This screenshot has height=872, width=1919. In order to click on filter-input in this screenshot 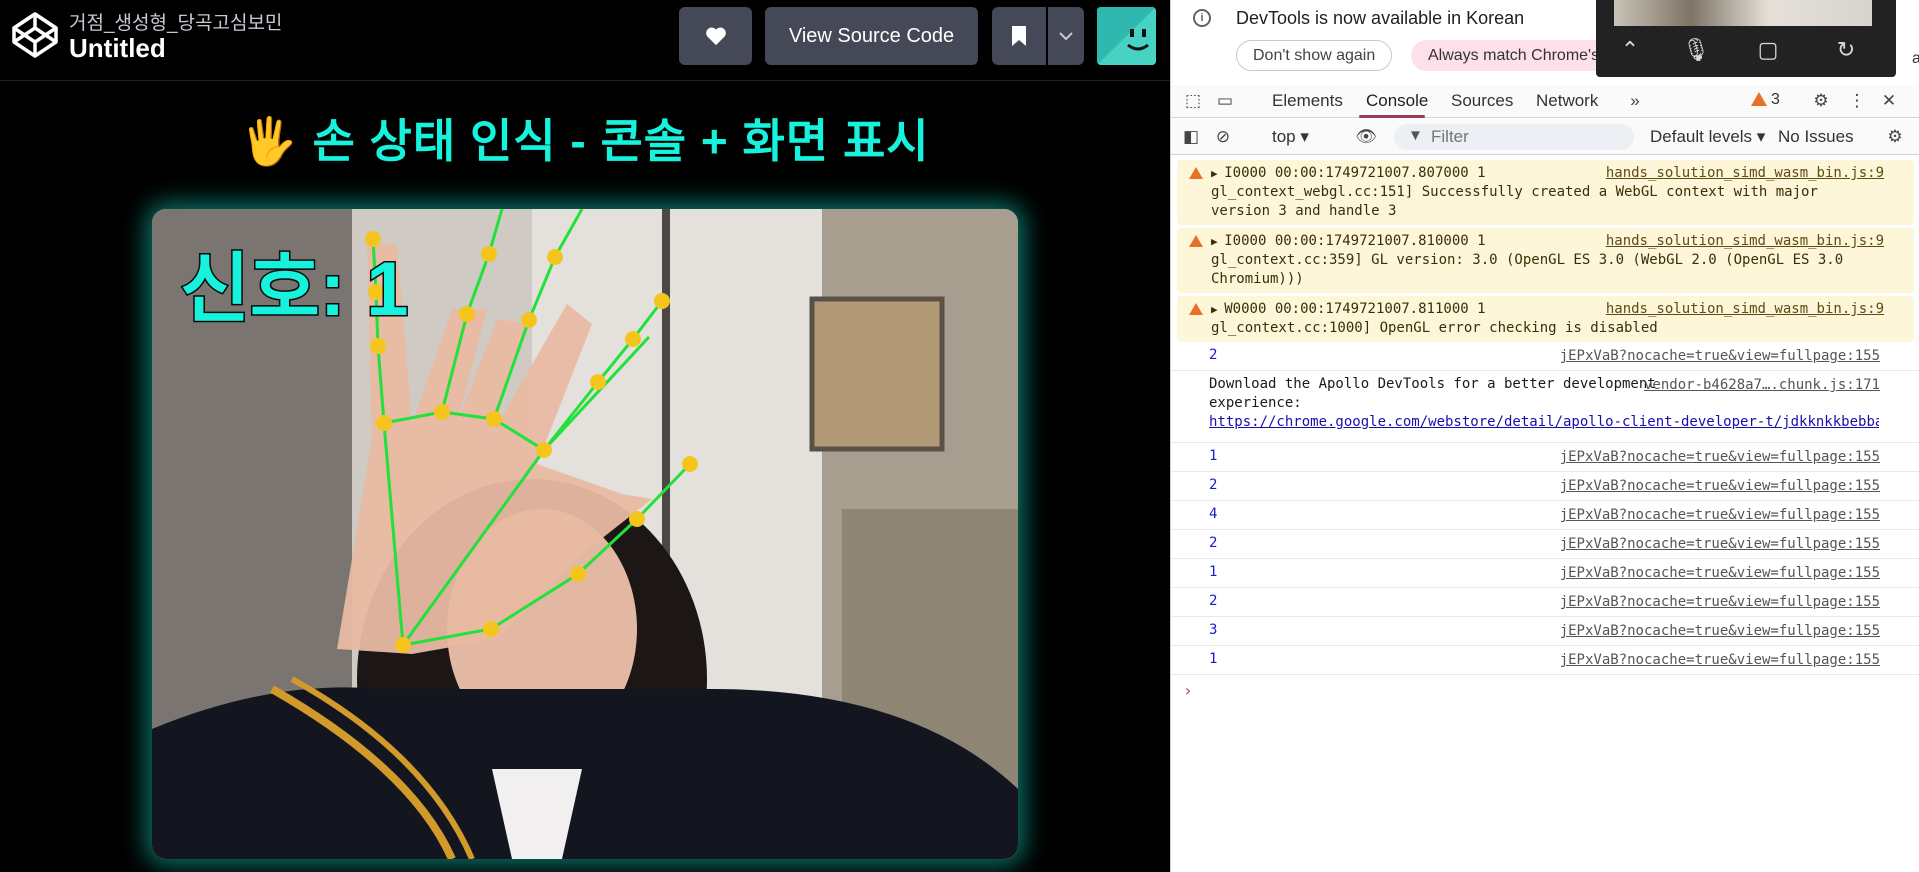, I will do `click(1528, 137)`.